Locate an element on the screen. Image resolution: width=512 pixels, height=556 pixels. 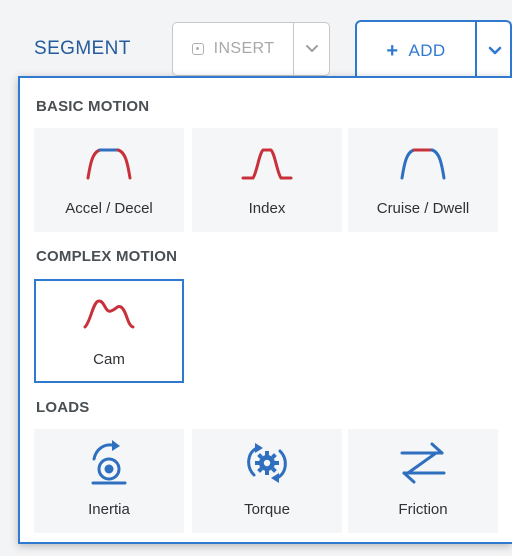
add-label: ADD is located at coordinates (427, 50).